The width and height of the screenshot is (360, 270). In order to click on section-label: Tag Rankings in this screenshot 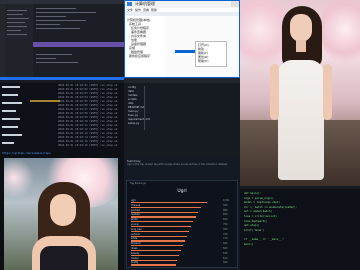, I will do `click(138, 183)`.